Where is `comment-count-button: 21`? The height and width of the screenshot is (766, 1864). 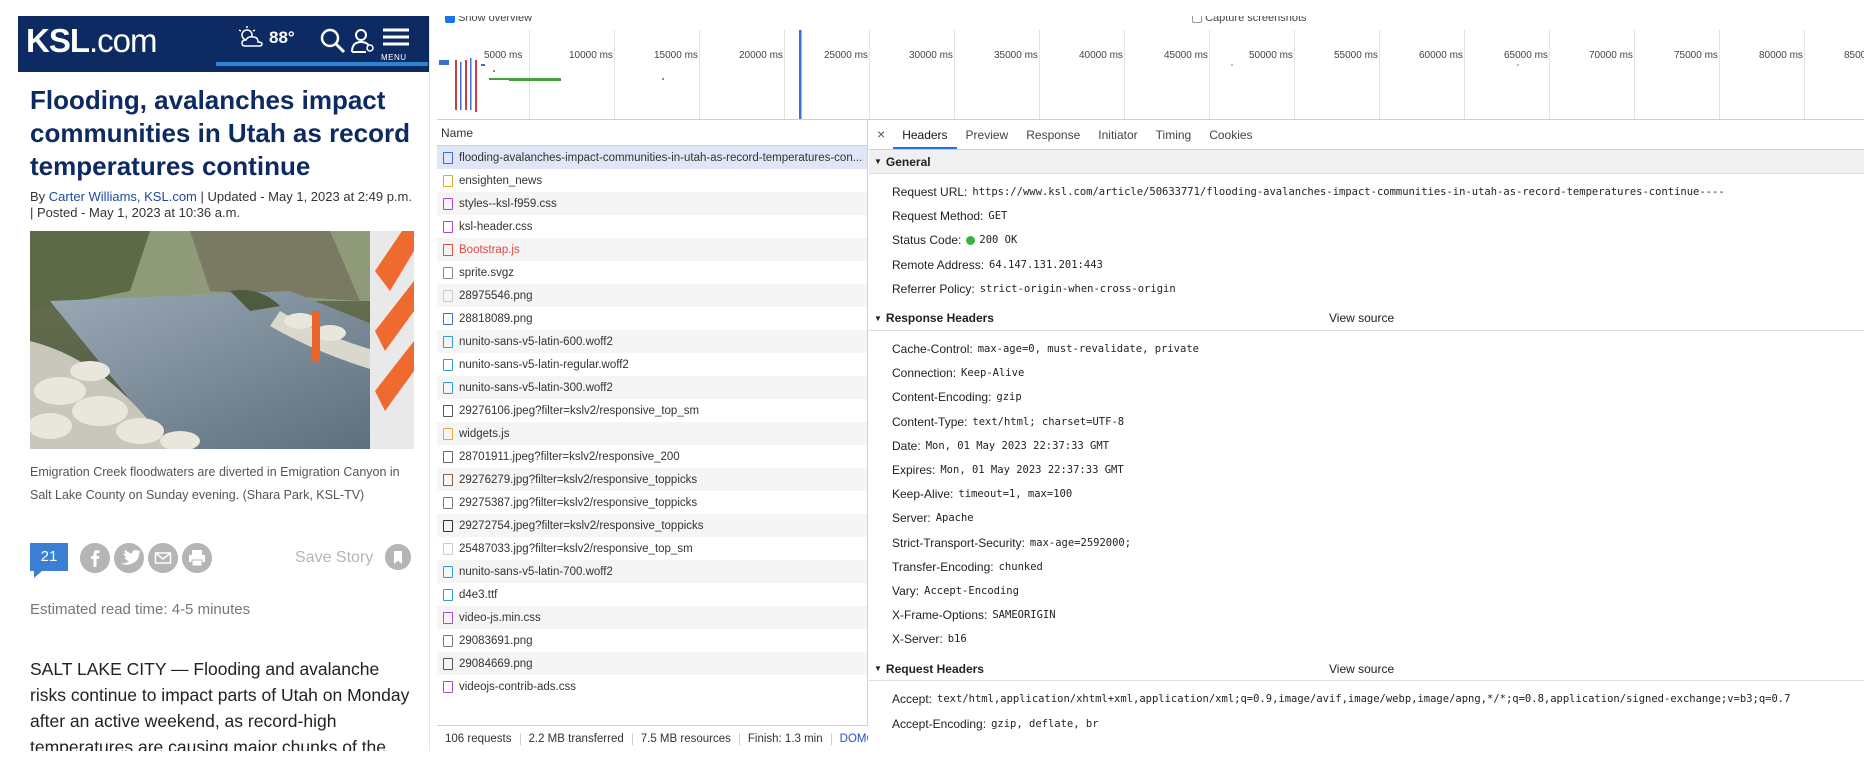 comment-count-button: 21 is located at coordinates (49, 560).